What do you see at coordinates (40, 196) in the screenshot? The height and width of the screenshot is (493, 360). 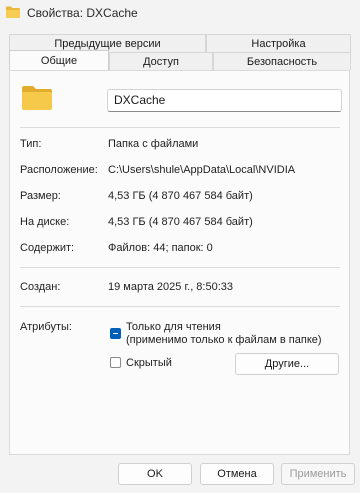 I see `size-label: Размер:` at bounding box center [40, 196].